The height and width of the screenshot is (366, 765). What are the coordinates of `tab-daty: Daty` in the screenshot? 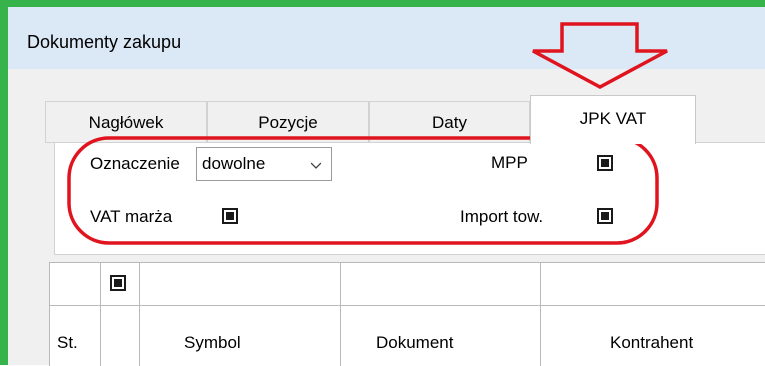 It's located at (449, 122).